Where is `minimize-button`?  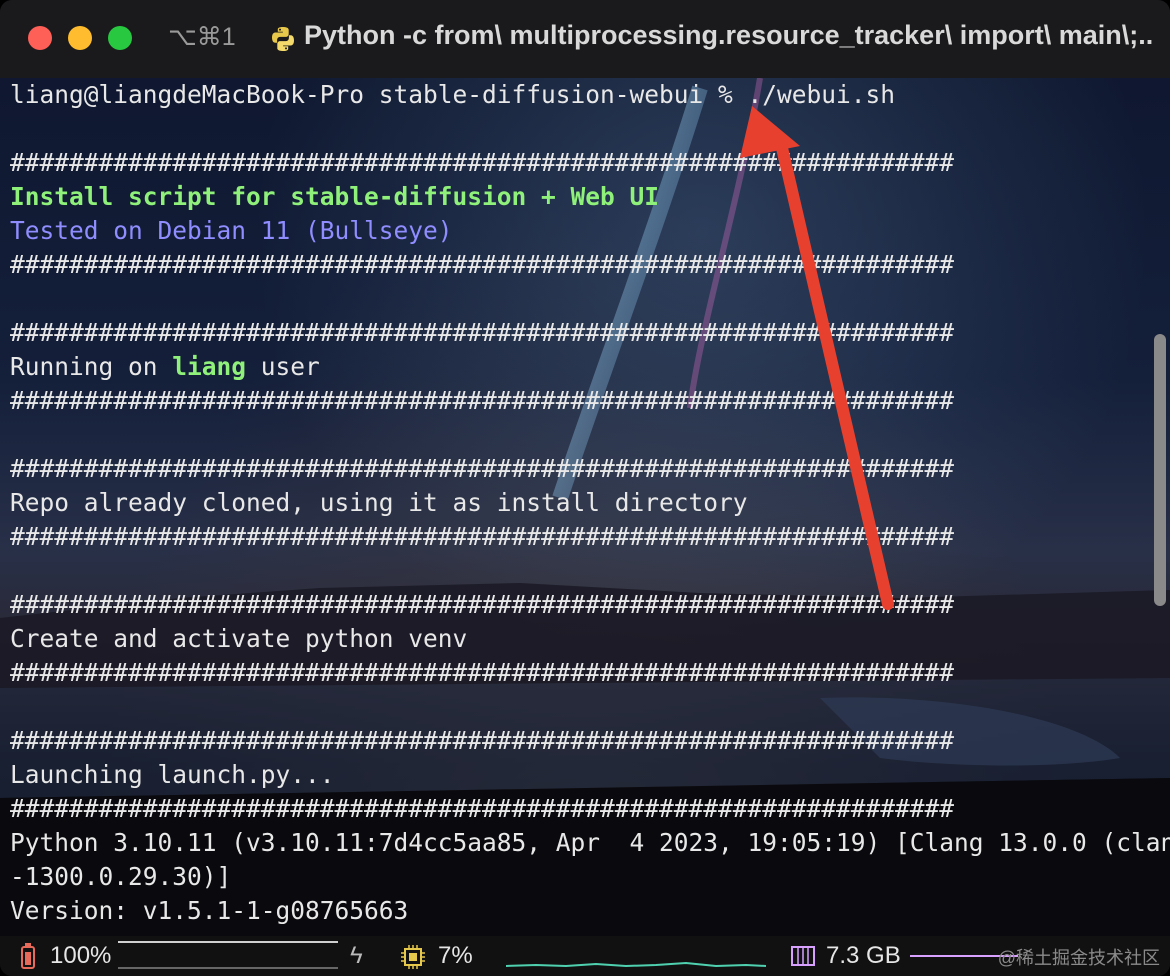 minimize-button is located at coordinates (80, 38).